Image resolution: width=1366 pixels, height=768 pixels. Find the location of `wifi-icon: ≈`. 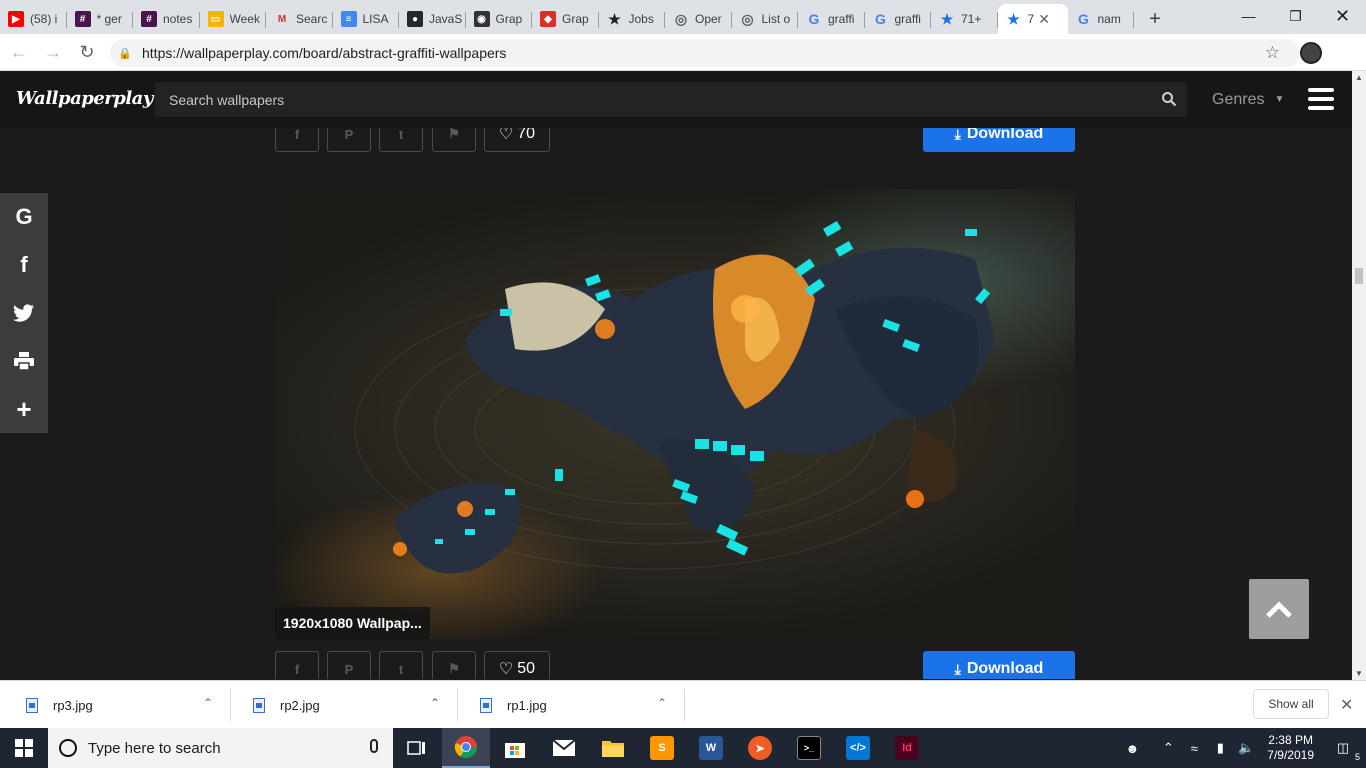

wifi-icon: ≈ is located at coordinates (1194, 748).